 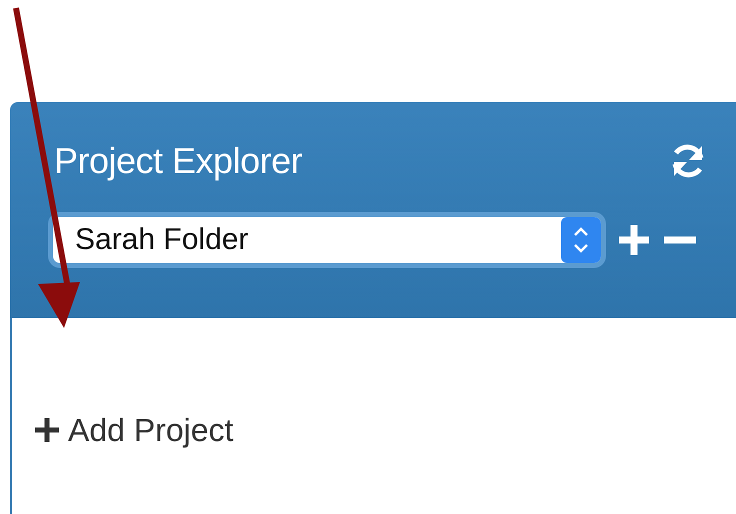 I want to click on panel-title: Project Explorer, so click(x=178, y=161).